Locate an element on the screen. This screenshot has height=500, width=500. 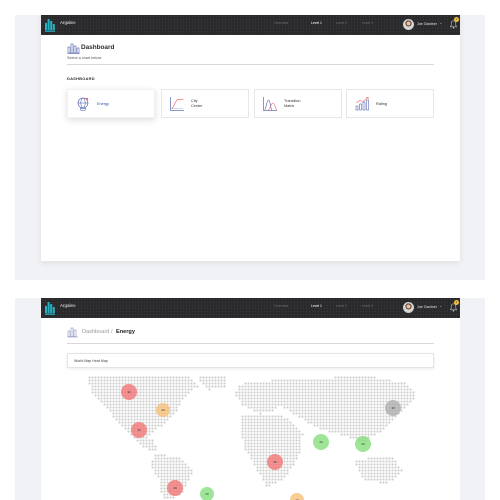
hotspot-label: 20 is located at coordinates (363, 444).